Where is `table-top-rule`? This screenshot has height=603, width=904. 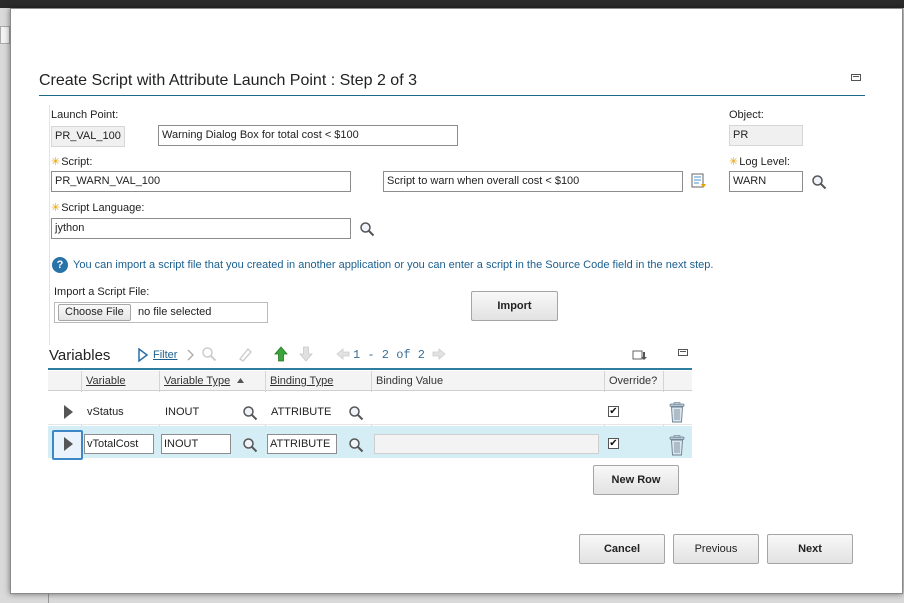
table-top-rule is located at coordinates (370, 369).